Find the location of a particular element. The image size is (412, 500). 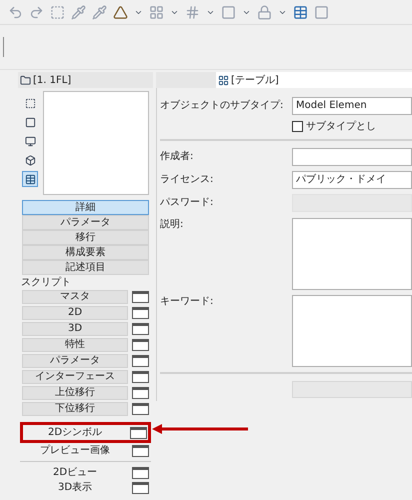

script-button: 下位移行 is located at coordinates (75, 409).